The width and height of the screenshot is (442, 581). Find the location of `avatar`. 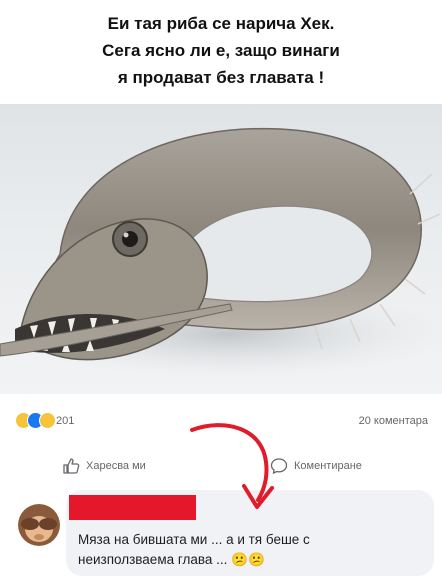

avatar is located at coordinates (39, 525).